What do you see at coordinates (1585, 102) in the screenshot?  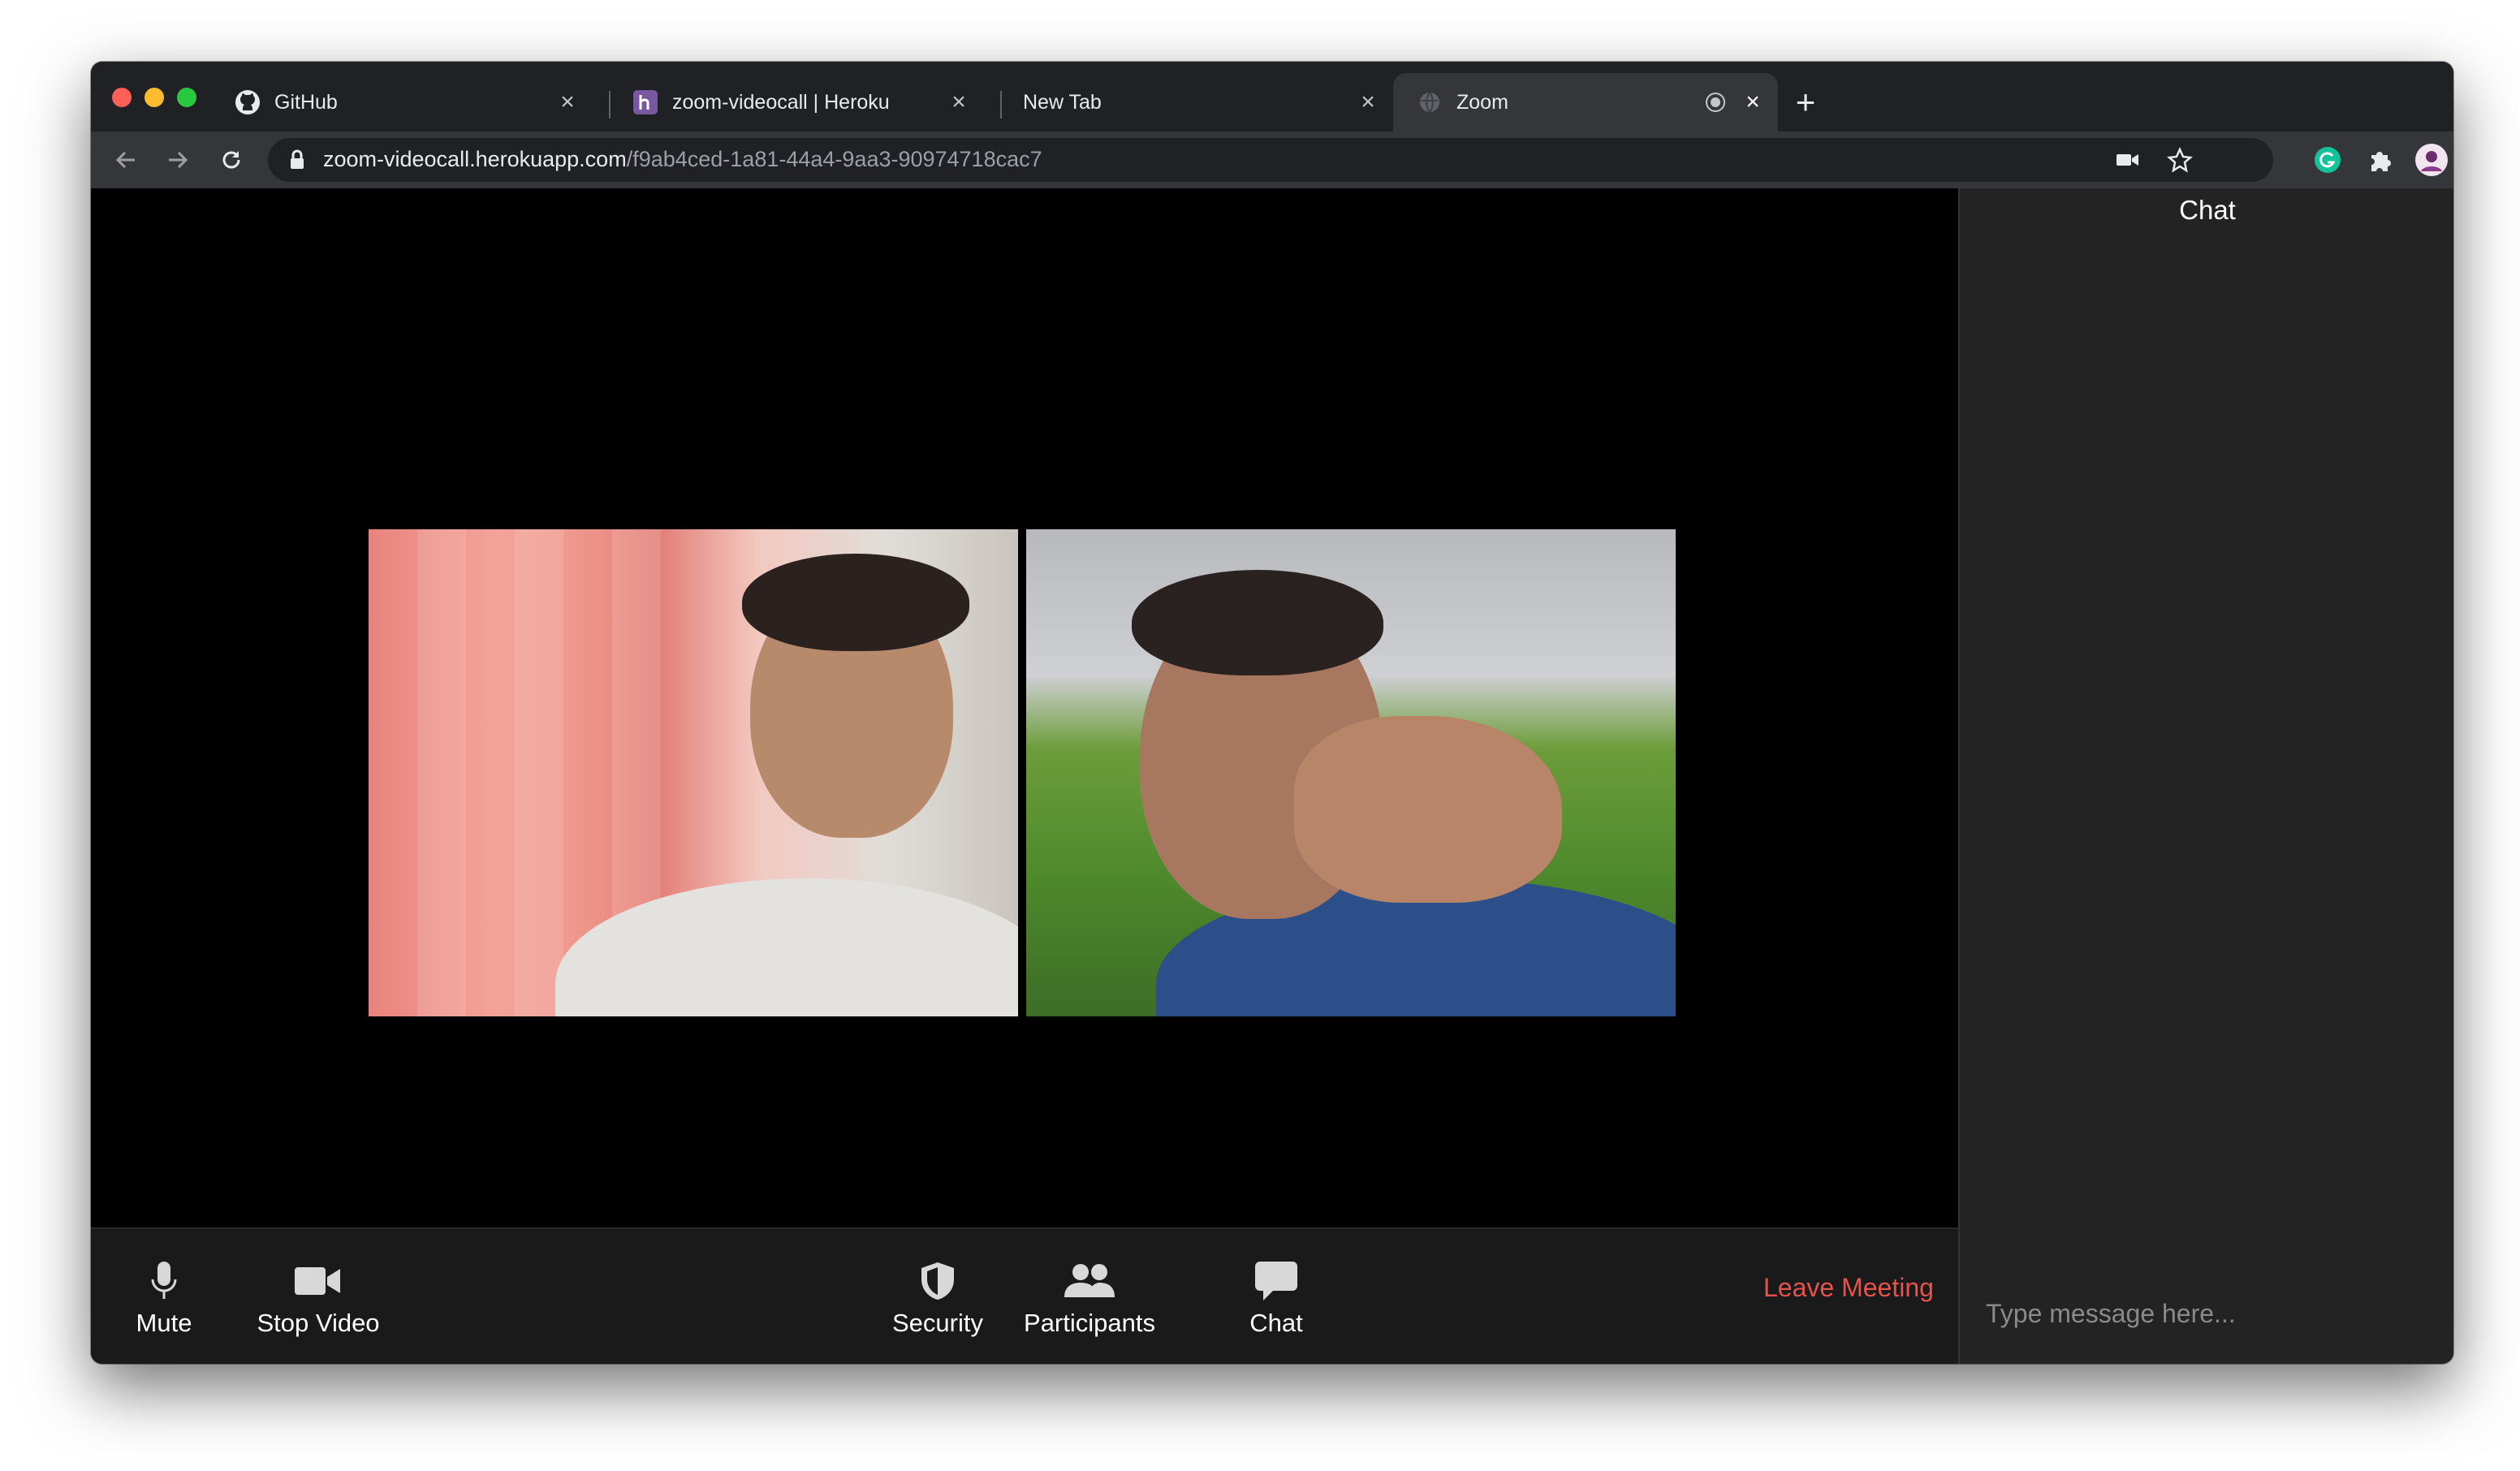 I see `tab-zoom: Zoom ×` at bounding box center [1585, 102].